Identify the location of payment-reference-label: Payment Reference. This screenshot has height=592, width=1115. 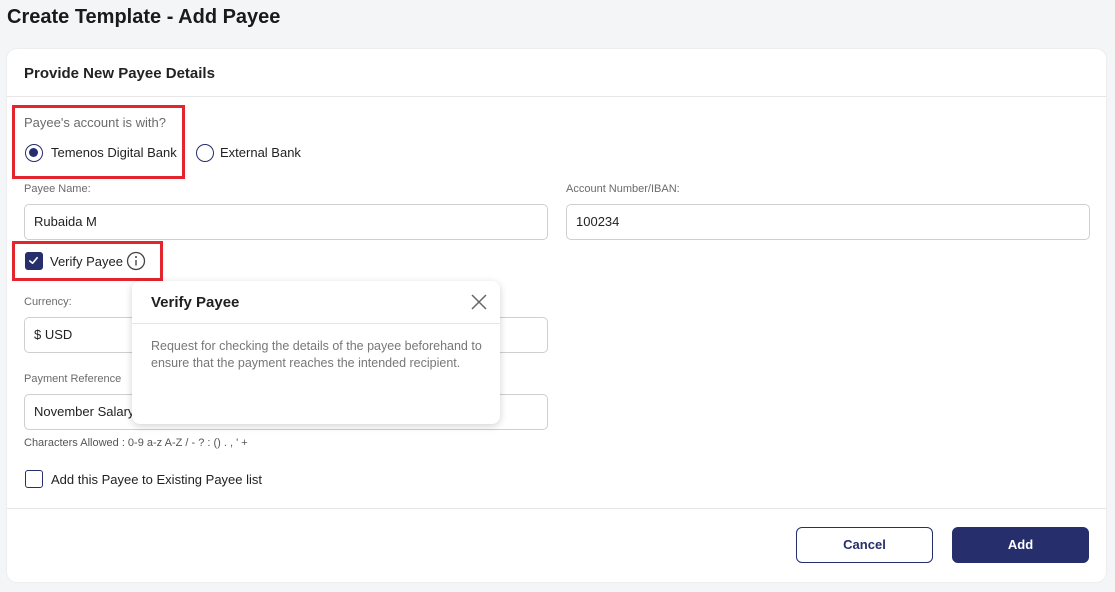
(73, 379).